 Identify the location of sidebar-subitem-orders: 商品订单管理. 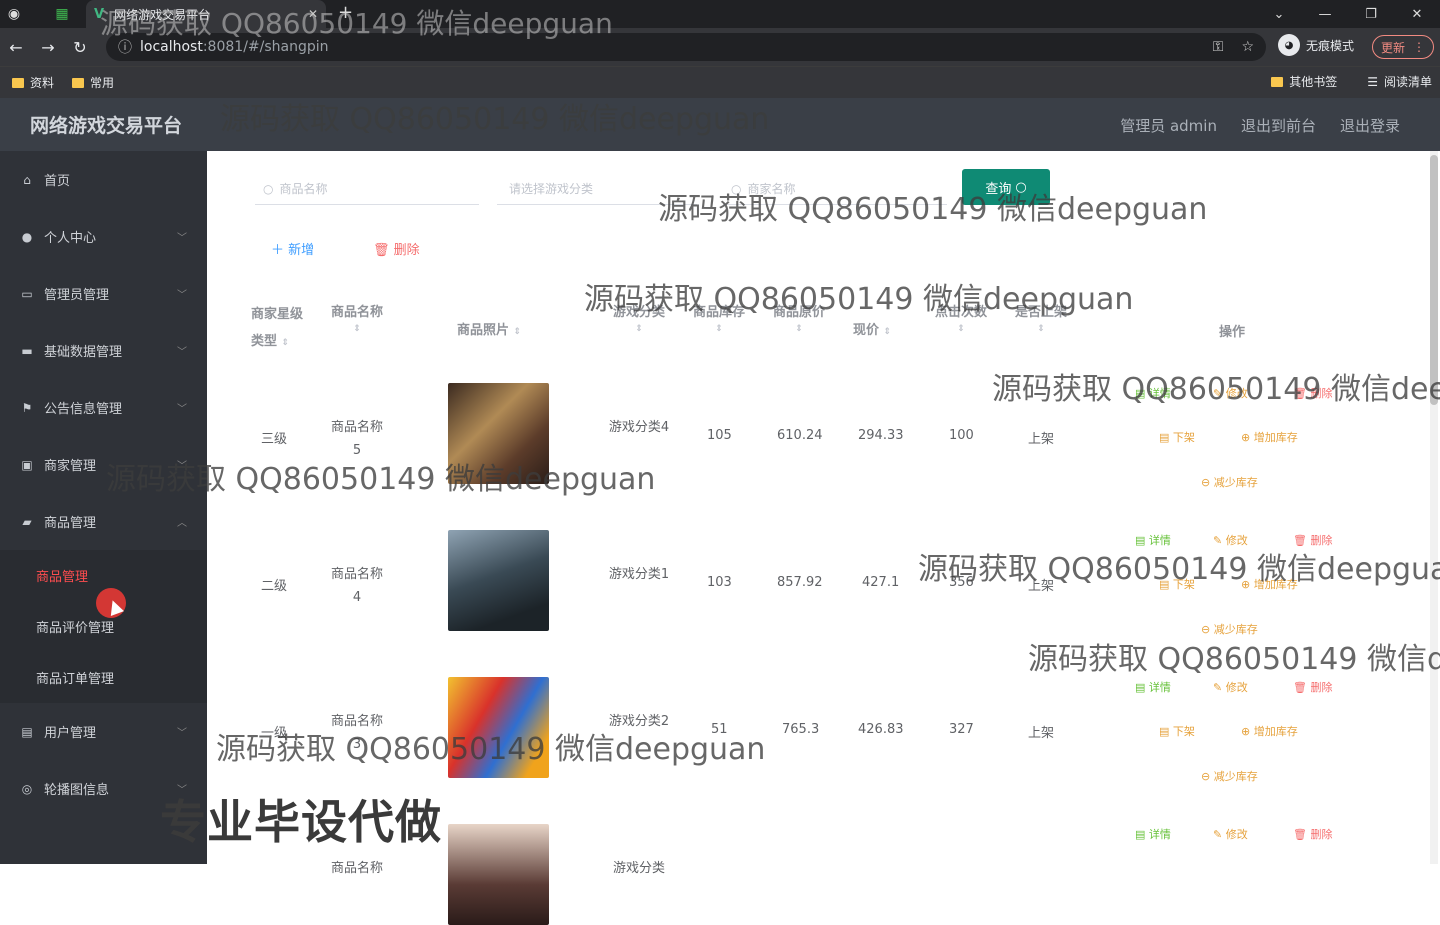
(103, 677).